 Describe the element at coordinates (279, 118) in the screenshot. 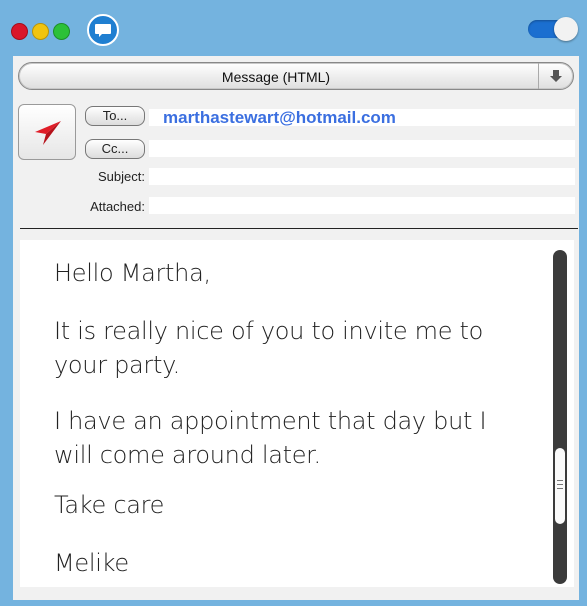

I see `to-recipient: marthastewart@hotmail.com` at that location.